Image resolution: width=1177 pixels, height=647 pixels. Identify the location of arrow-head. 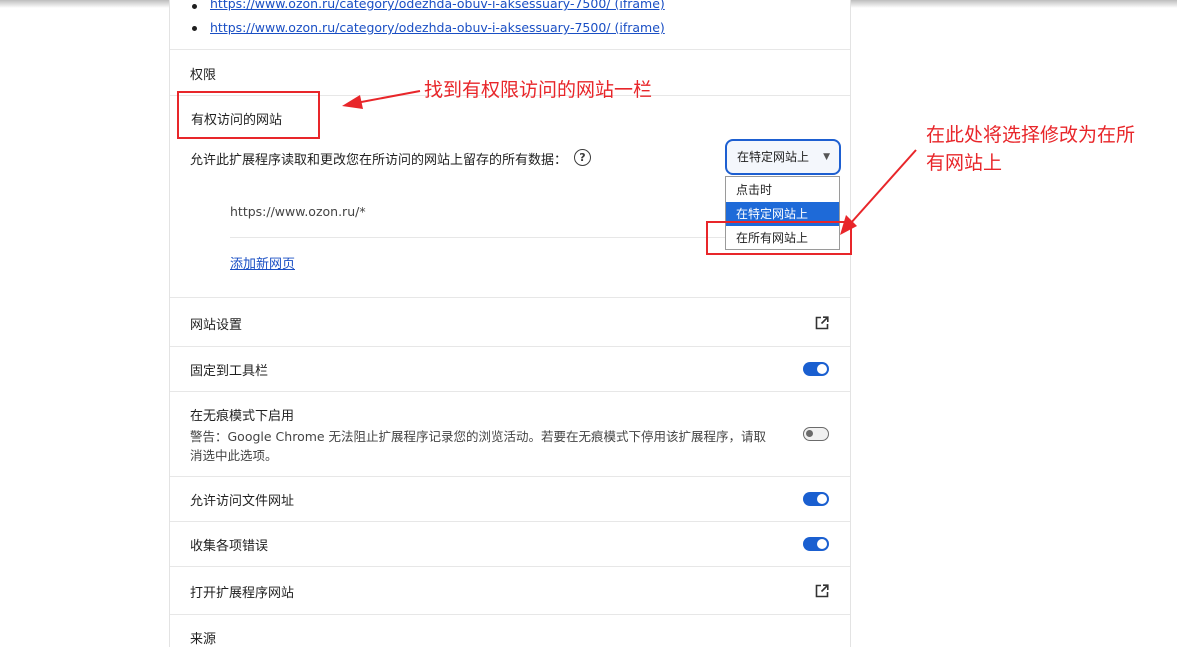
(352, 102).